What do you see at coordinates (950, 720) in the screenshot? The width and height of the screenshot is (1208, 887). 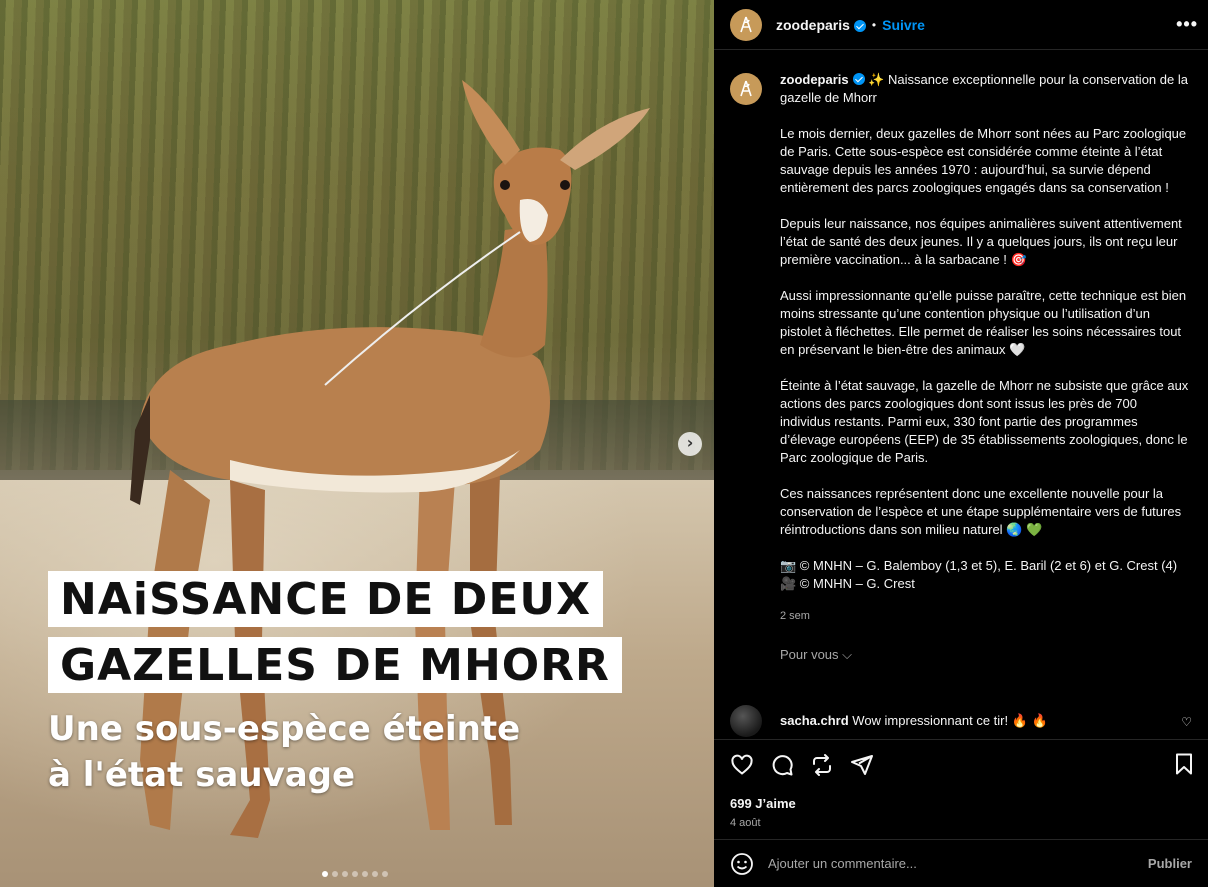 I see `comment-body: Wow impressionnant ce tir! 🔥 🔥` at bounding box center [950, 720].